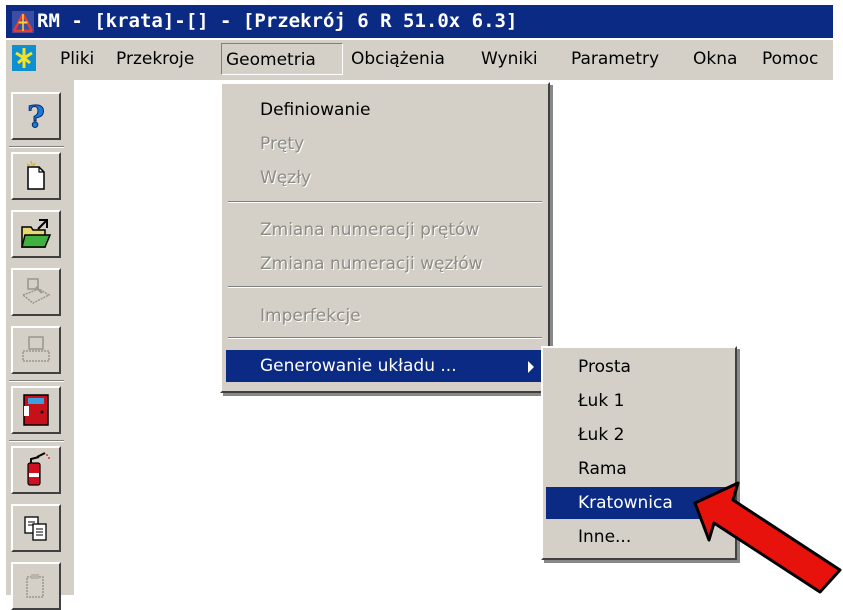 The width and height of the screenshot is (843, 610). I want to click on app-icon, so click(23, 22).